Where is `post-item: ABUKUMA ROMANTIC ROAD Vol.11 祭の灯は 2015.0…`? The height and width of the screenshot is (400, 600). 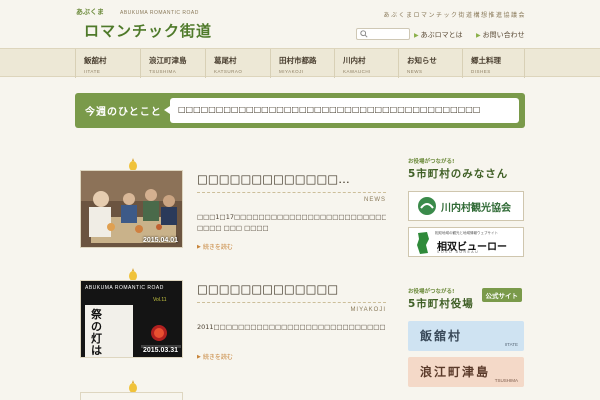 post-item: ABUKUMA ROMANTIC ROAD Vol.11 祭の灯は 2015.0… is located at coordinates (233, 315).